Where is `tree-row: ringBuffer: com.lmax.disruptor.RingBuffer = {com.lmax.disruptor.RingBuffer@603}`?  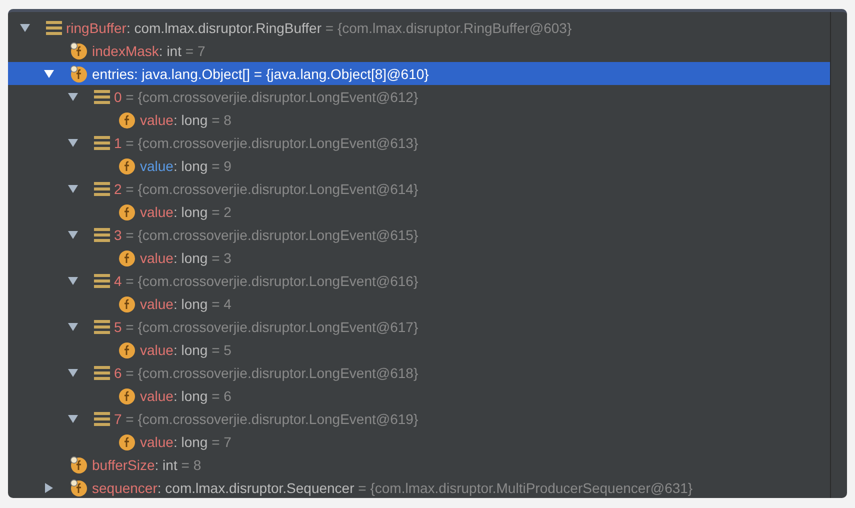 tree-row: ringBuffer: com.lmax.disruptor.RingBuffer = {com.lmax.disruptor.RingBuffer@603} is located at coordinates (419, 27).